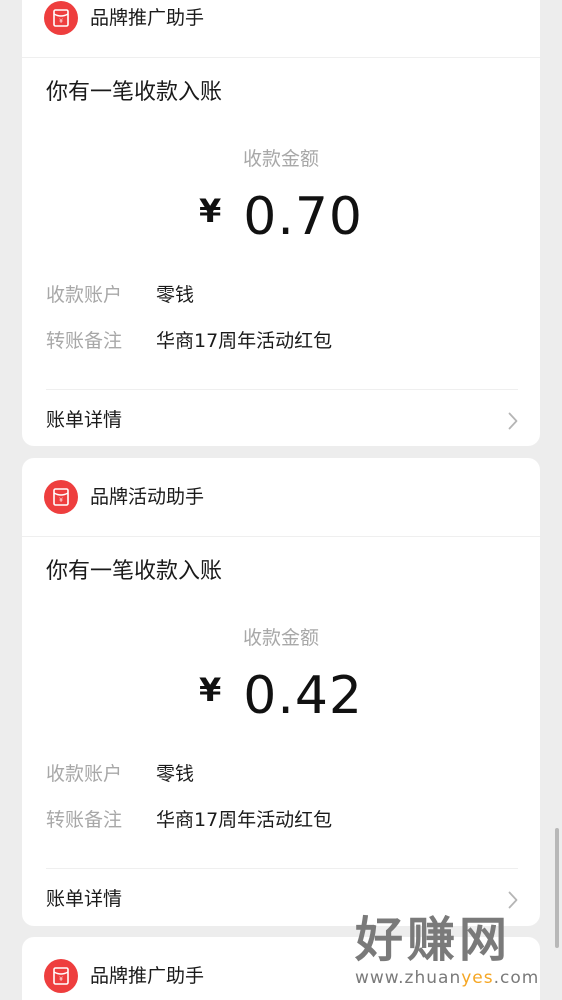 The image size is (562, 1000). What do you see at coordinates (447, 978) in the screenshot?
I see `watermark-url: www.zhuanyes.com` at bounding box center [447, 978].